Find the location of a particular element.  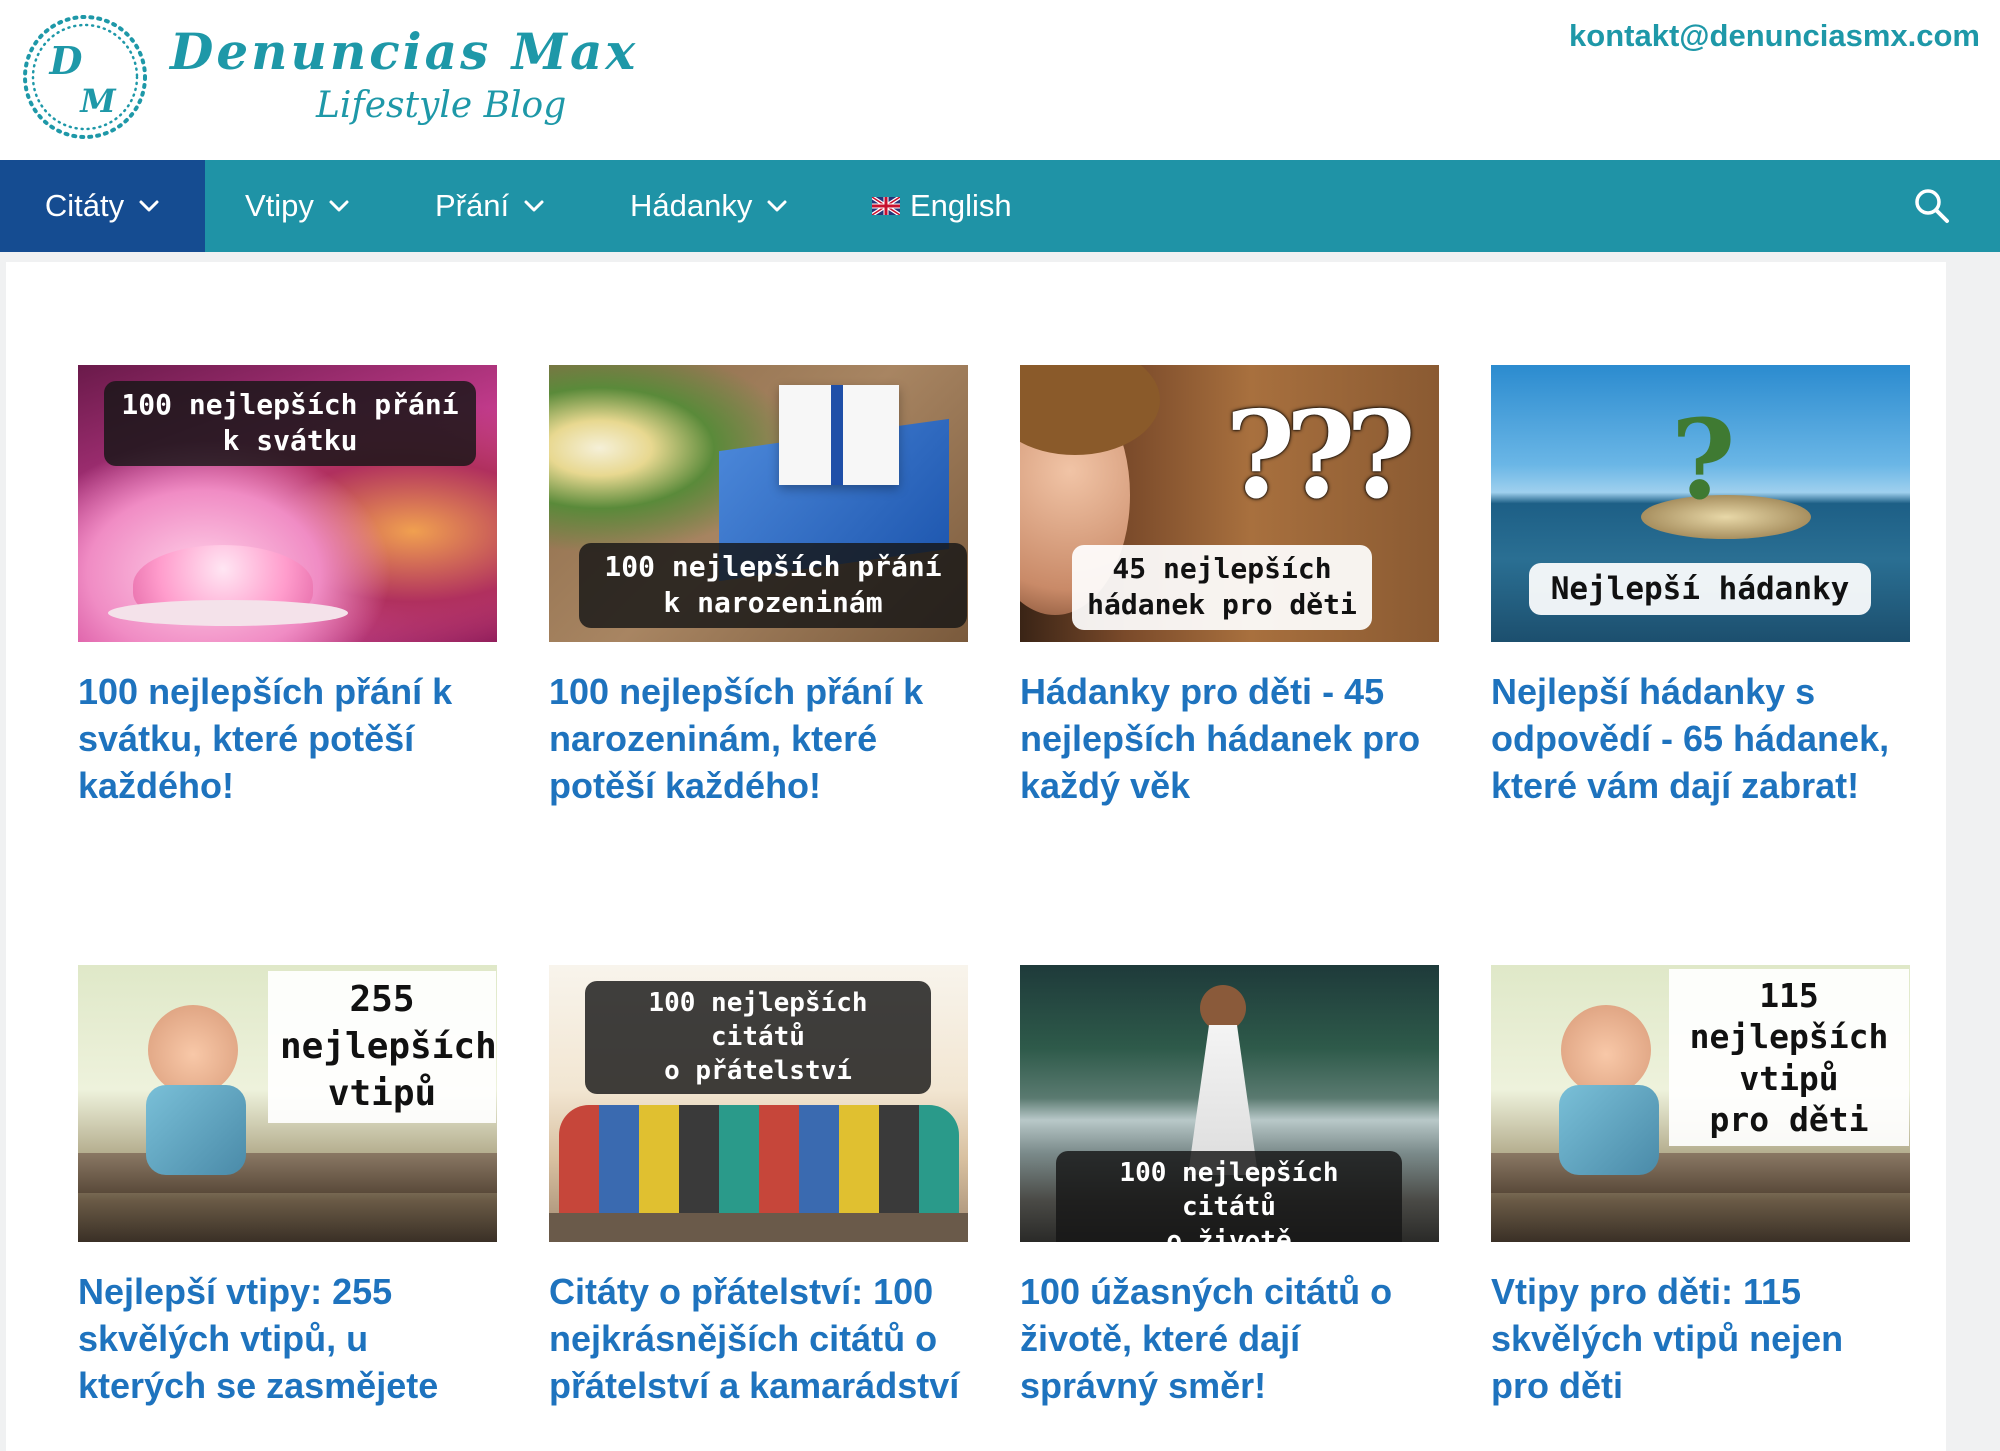

thumbnail-caption: Nejlepší hádanky is located at coordinates (1700, 589).